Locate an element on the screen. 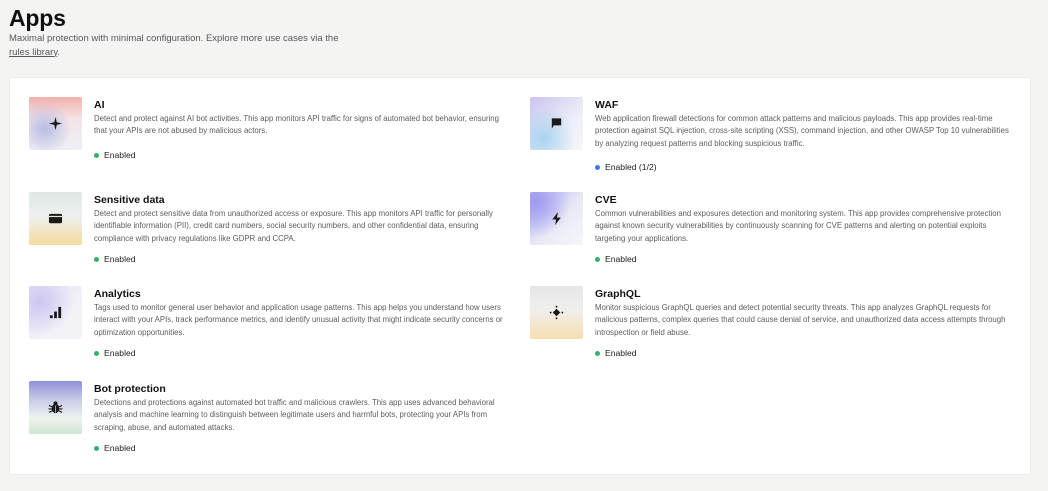  app-analytics-status: Enabled is located at coordinates (301, 353).